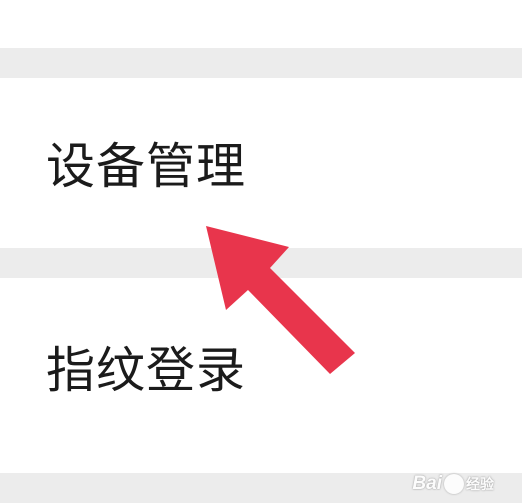 The image size is (522, 503). I want to click on watermark-suffix: 经验, so click(480, 484).